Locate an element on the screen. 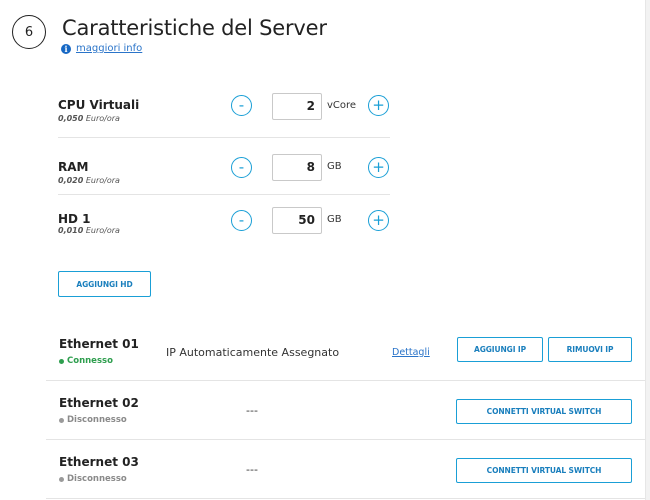 The width and height of the screenshot is (650, 500). resource-name: RAM is located at coordinates (73, 167).